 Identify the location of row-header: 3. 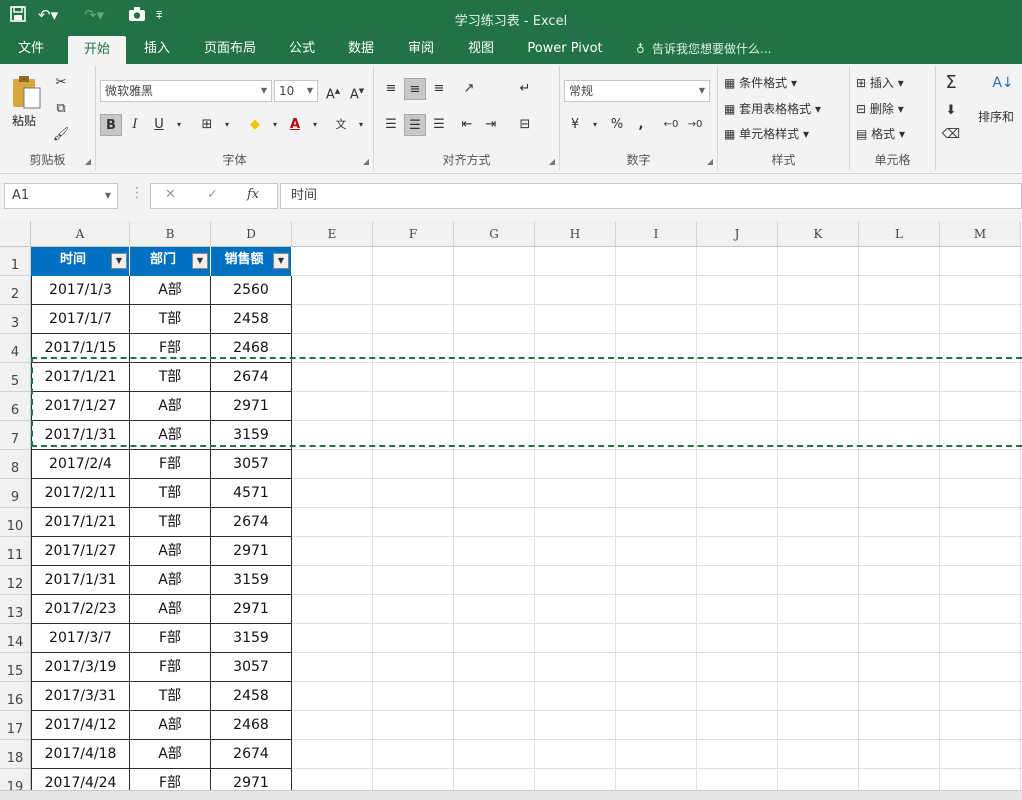
(15, 319).